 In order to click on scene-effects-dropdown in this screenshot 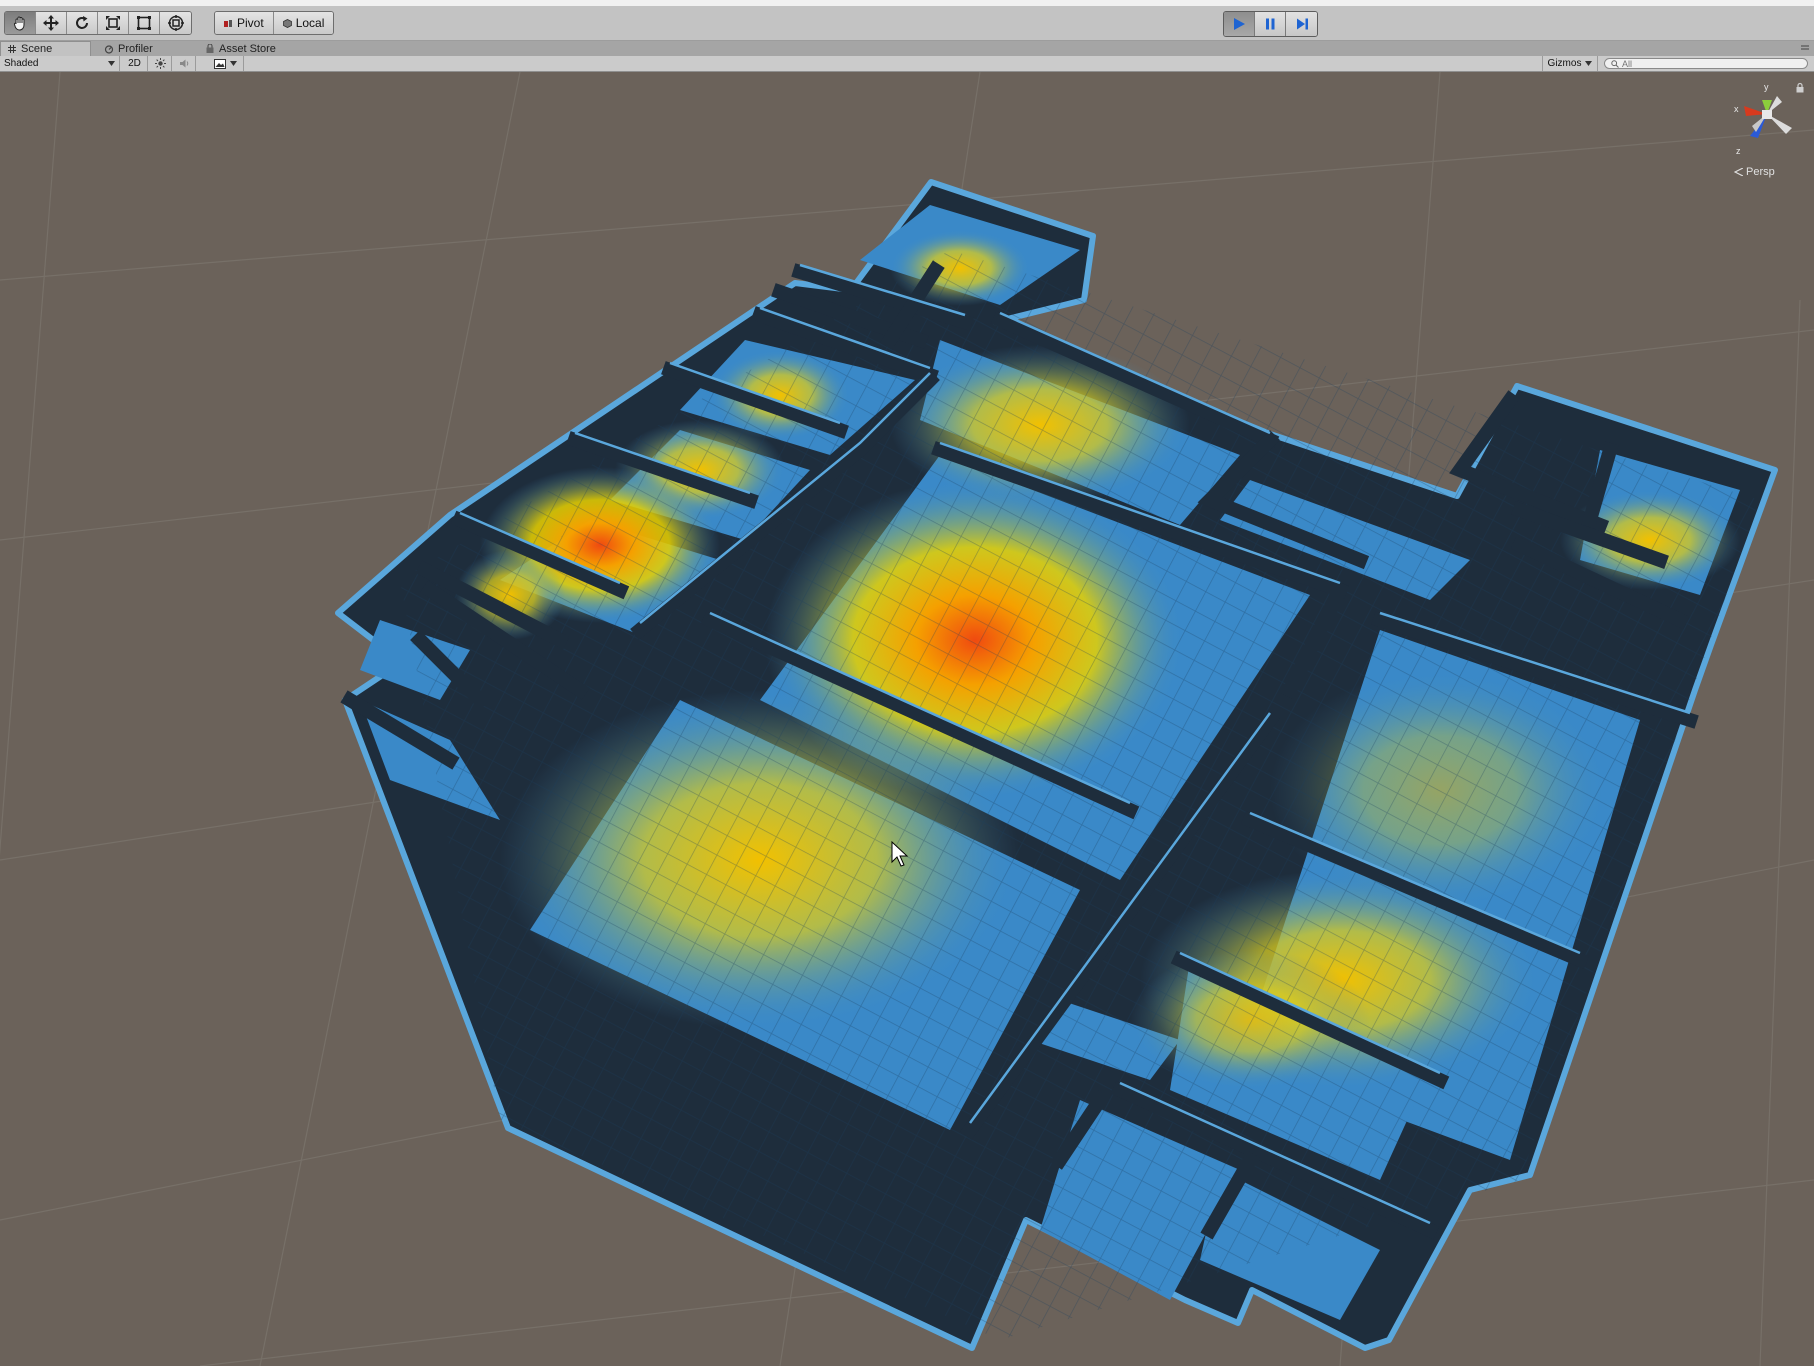, I will do `click(226, 63)`.